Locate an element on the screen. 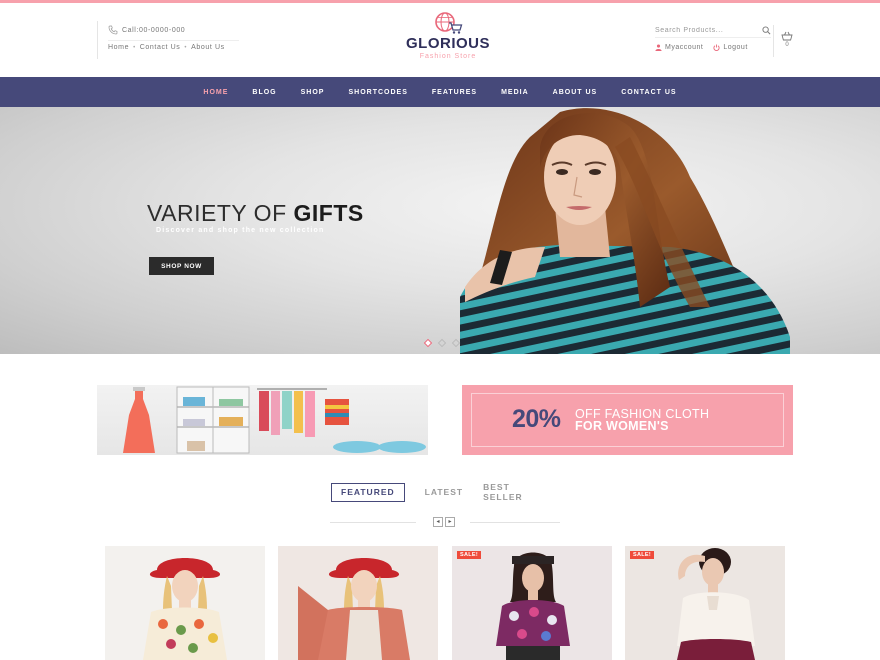 Image resolution: width=880 pixels, height=660 pixels. promo-banner: 20% OFF FASHION CLOTH FOR WOMEN'S is located at coordinates (627, 420).